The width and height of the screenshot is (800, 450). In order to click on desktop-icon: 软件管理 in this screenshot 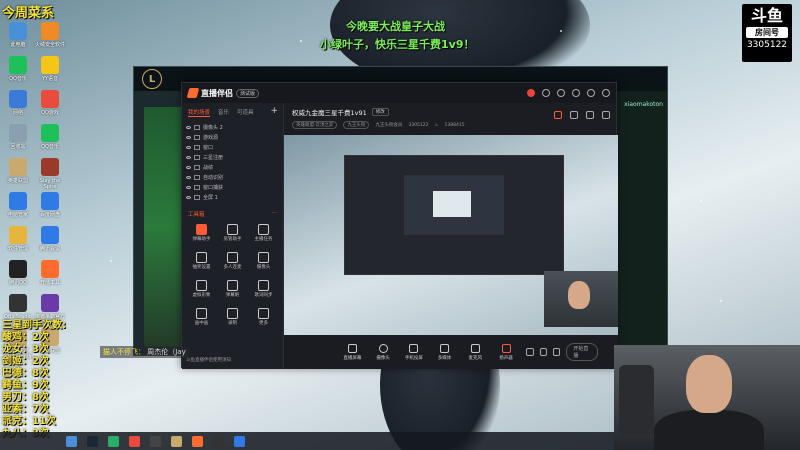, I will do `click(18, 239)`.